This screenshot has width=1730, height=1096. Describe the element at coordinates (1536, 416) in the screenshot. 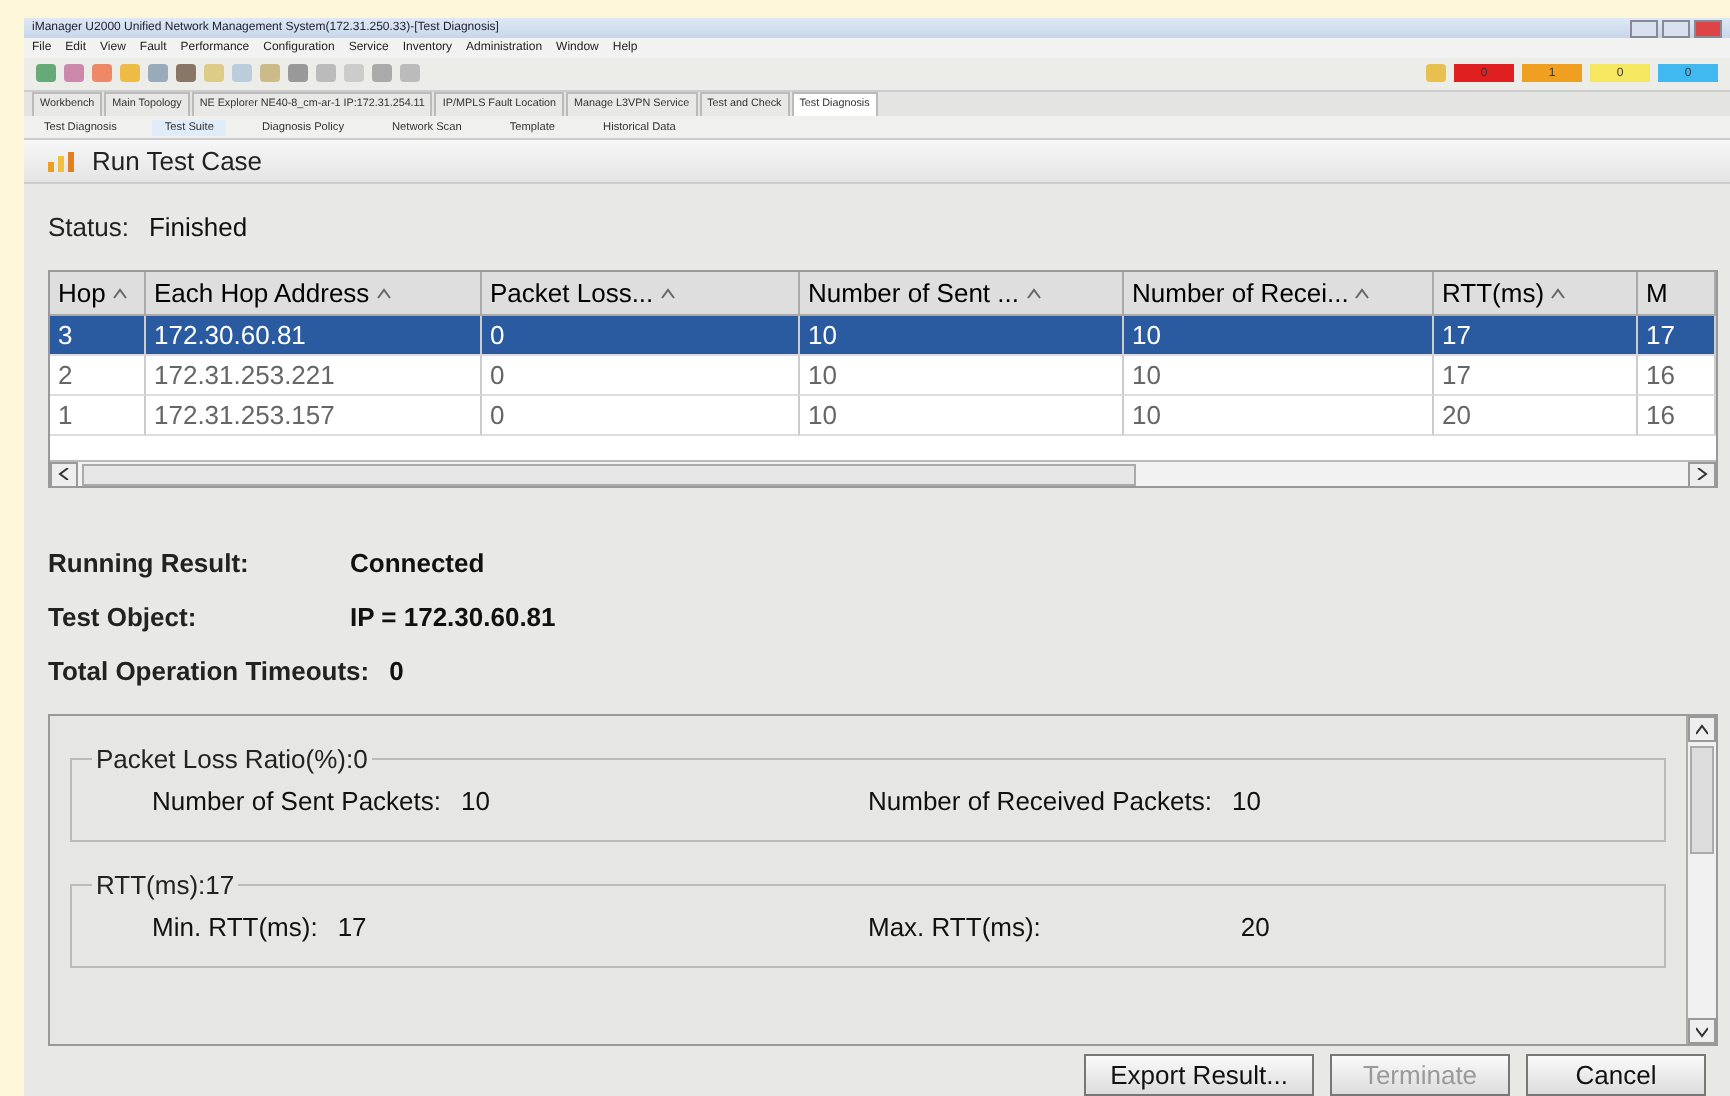

I see `table-cell: 20` at that location.